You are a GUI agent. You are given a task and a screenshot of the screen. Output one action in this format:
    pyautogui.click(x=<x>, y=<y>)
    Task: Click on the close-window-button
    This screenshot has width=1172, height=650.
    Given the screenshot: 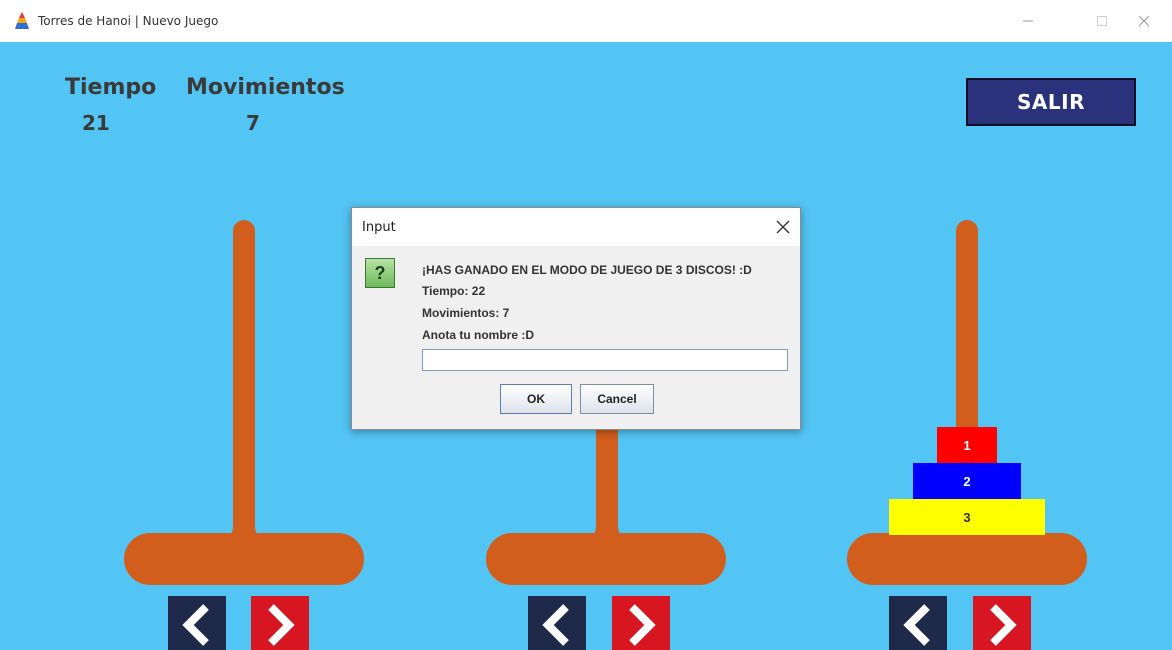 What is the action you would take?
    pyautogui.click(x=1144, y=21)
    